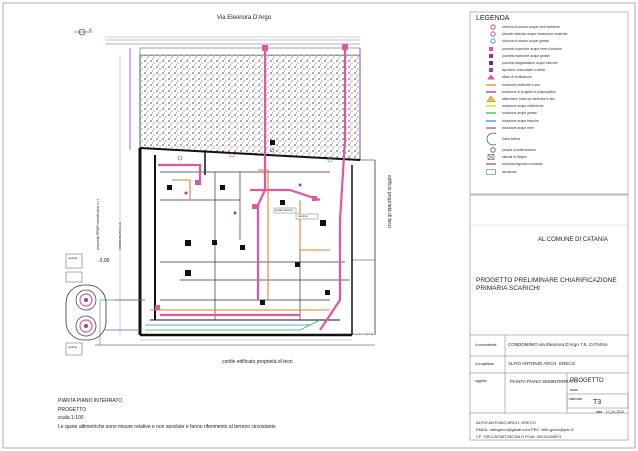 This screenshot has width=638, height=451. What do you see at coordinates (530, 63) in the screenshot?
I see `legend-label: pozzetto disgrassatore acque bianche` at bounding box center [530, 63].